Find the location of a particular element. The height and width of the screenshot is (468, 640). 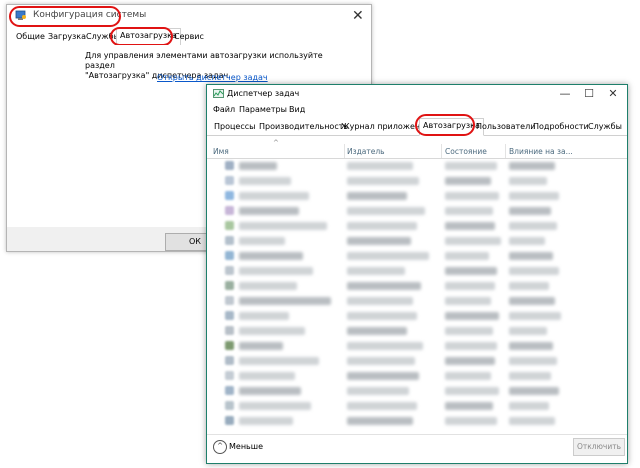

highlight-oval-title is located at coordinates (65, 16).